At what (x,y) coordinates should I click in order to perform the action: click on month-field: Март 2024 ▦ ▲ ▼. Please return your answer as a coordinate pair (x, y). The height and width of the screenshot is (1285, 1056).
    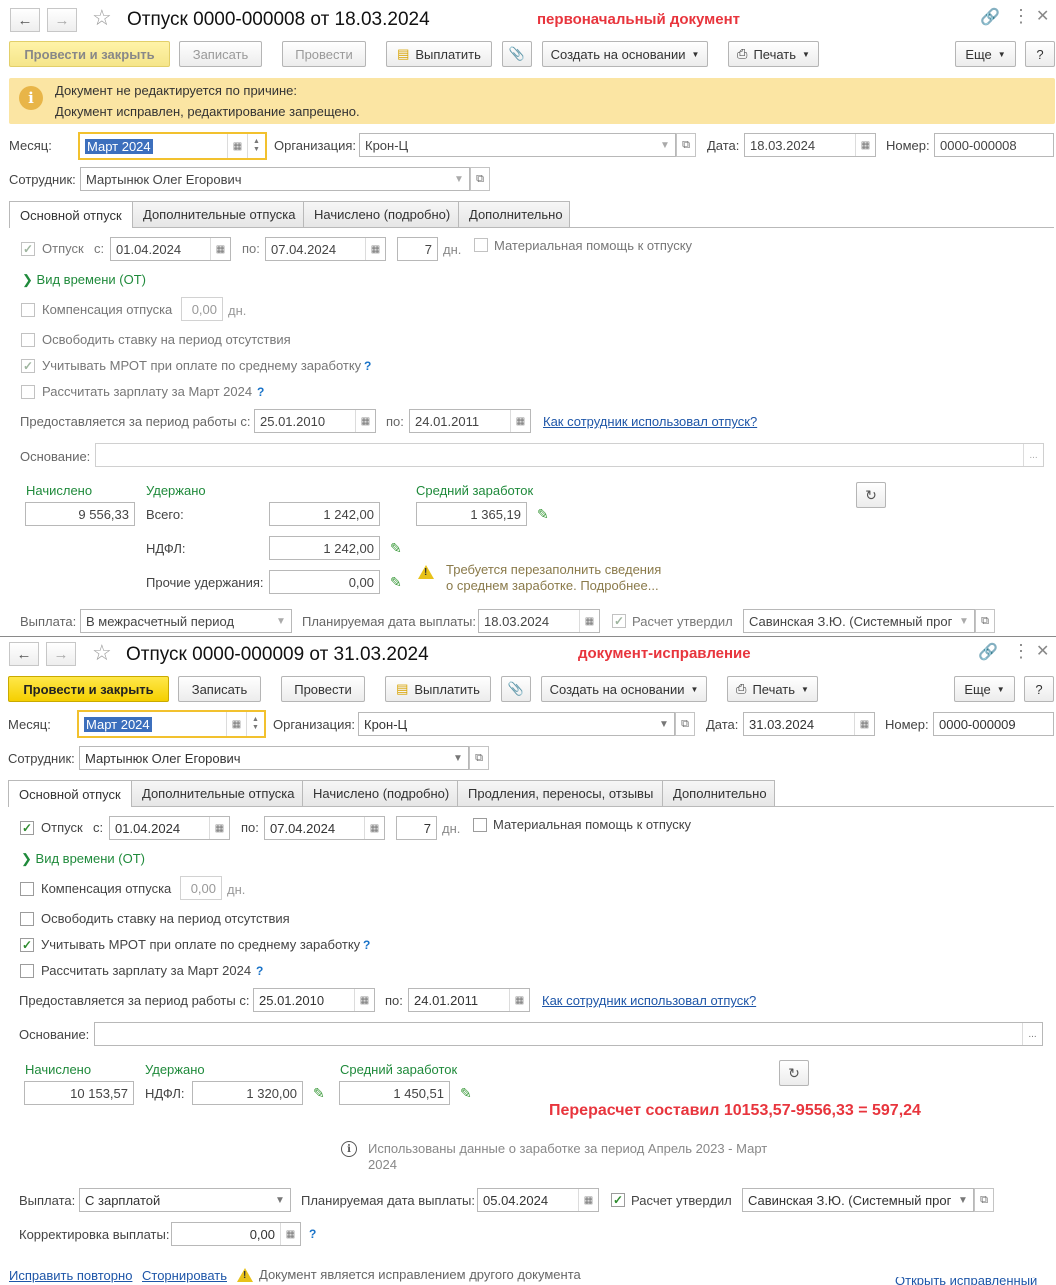
    Looking at the image, I should click on (171, 724).